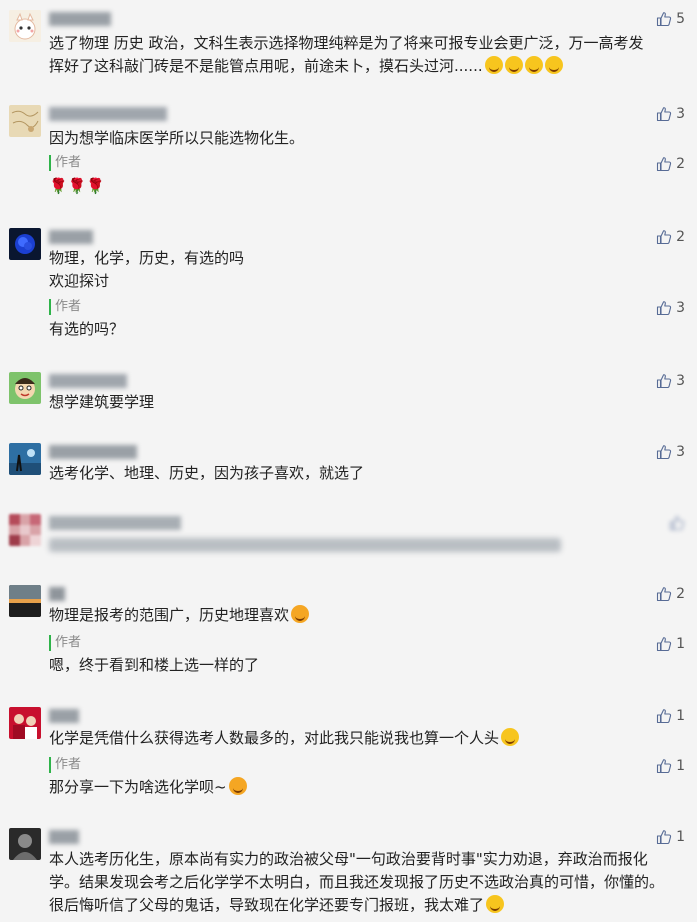 The image size is (697, 922). I want to click on comment-text: 因为想学临床医学所以只能选物化生。, so click(177, 138).